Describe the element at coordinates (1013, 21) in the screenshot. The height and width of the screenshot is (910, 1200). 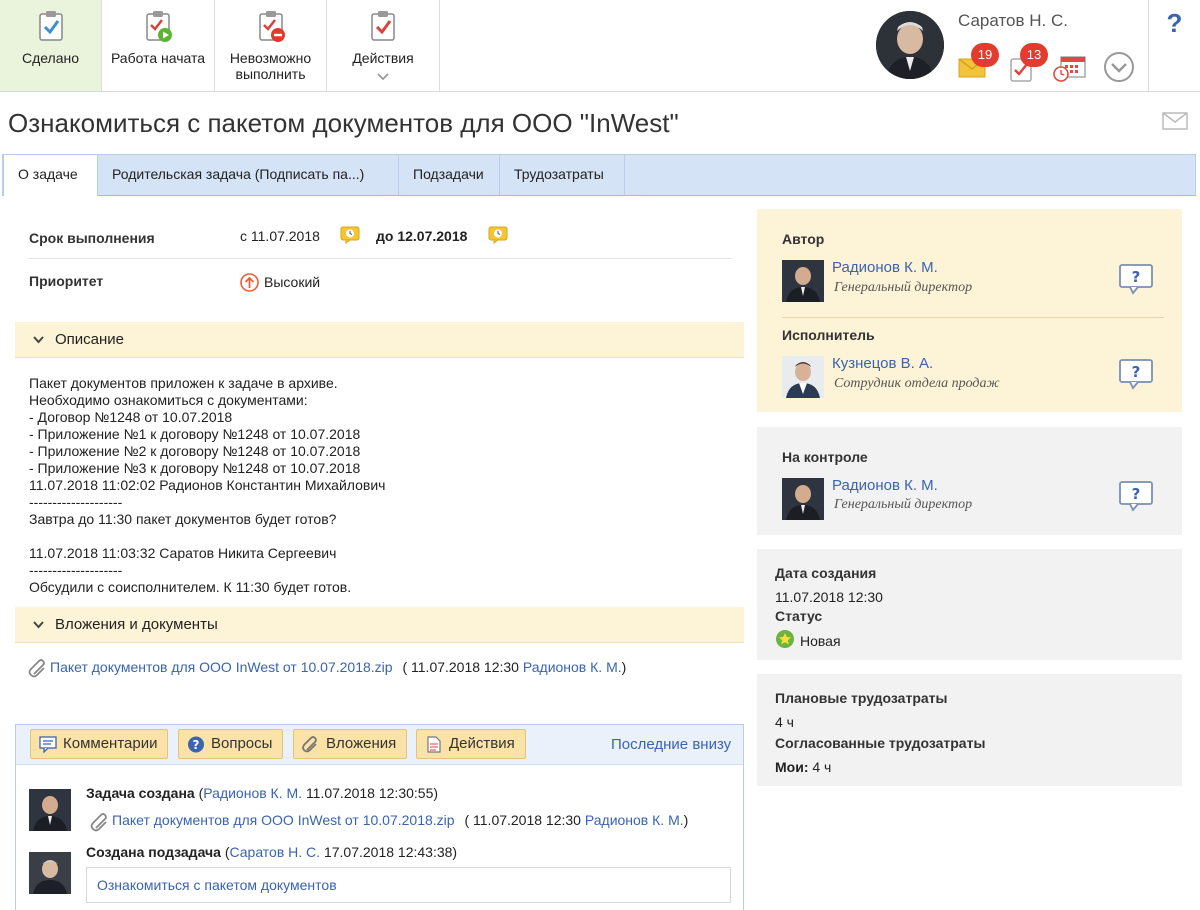
I see `user-name: Саратов Н. С.` at that location.